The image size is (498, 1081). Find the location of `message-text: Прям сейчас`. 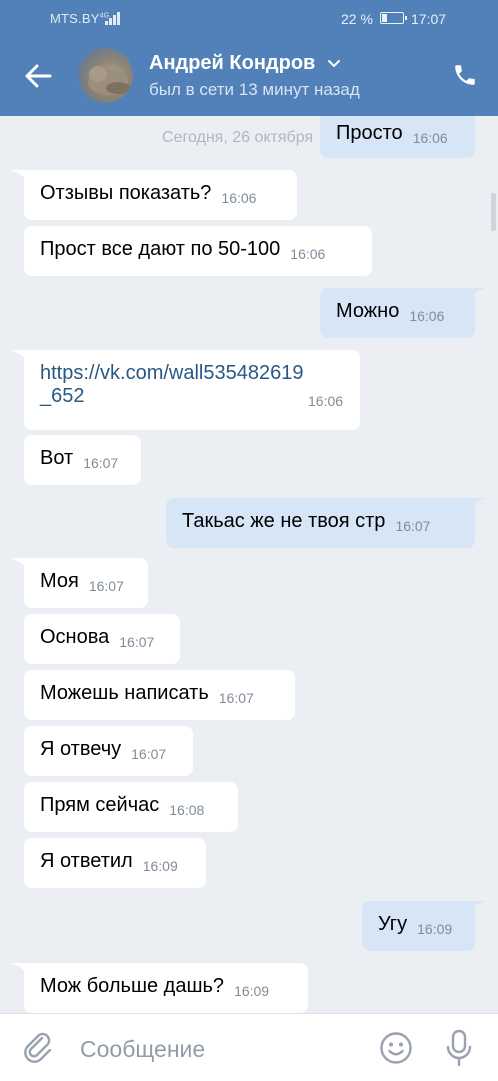

message-text: Прям сейчас is located at coordinates (100, 805).